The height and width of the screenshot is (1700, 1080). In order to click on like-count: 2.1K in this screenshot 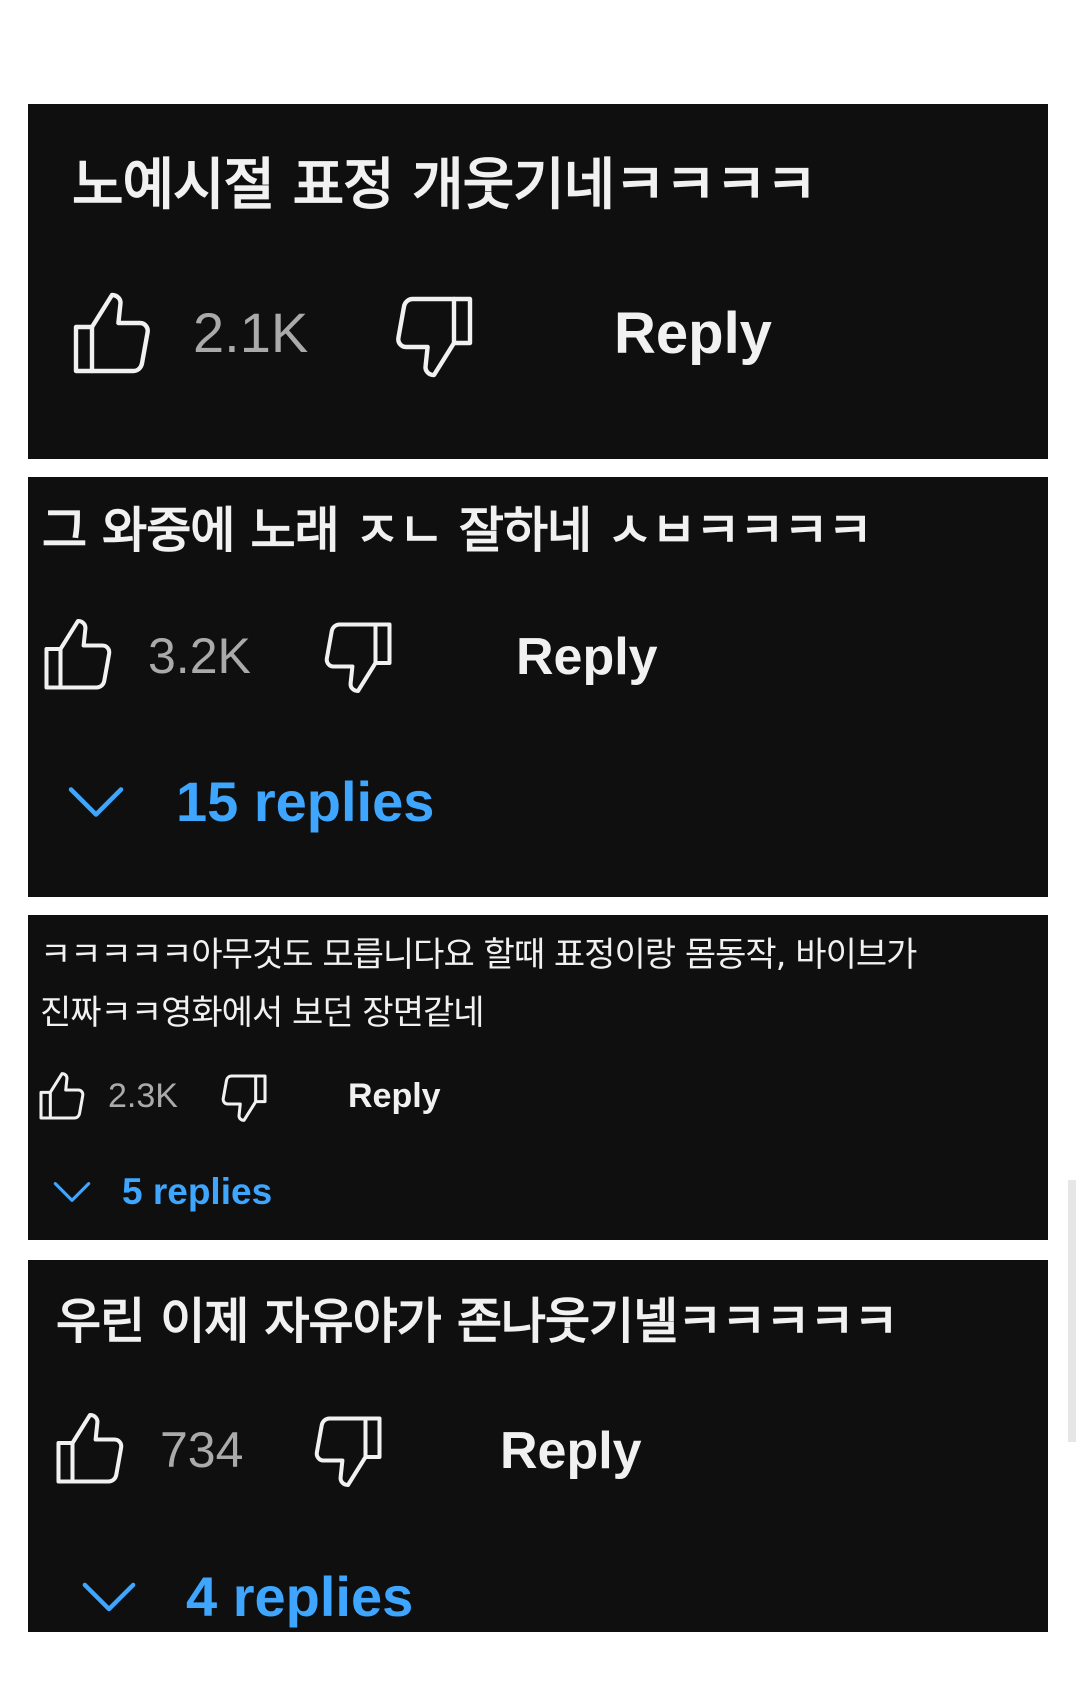, I will do `click(251, 332)`.